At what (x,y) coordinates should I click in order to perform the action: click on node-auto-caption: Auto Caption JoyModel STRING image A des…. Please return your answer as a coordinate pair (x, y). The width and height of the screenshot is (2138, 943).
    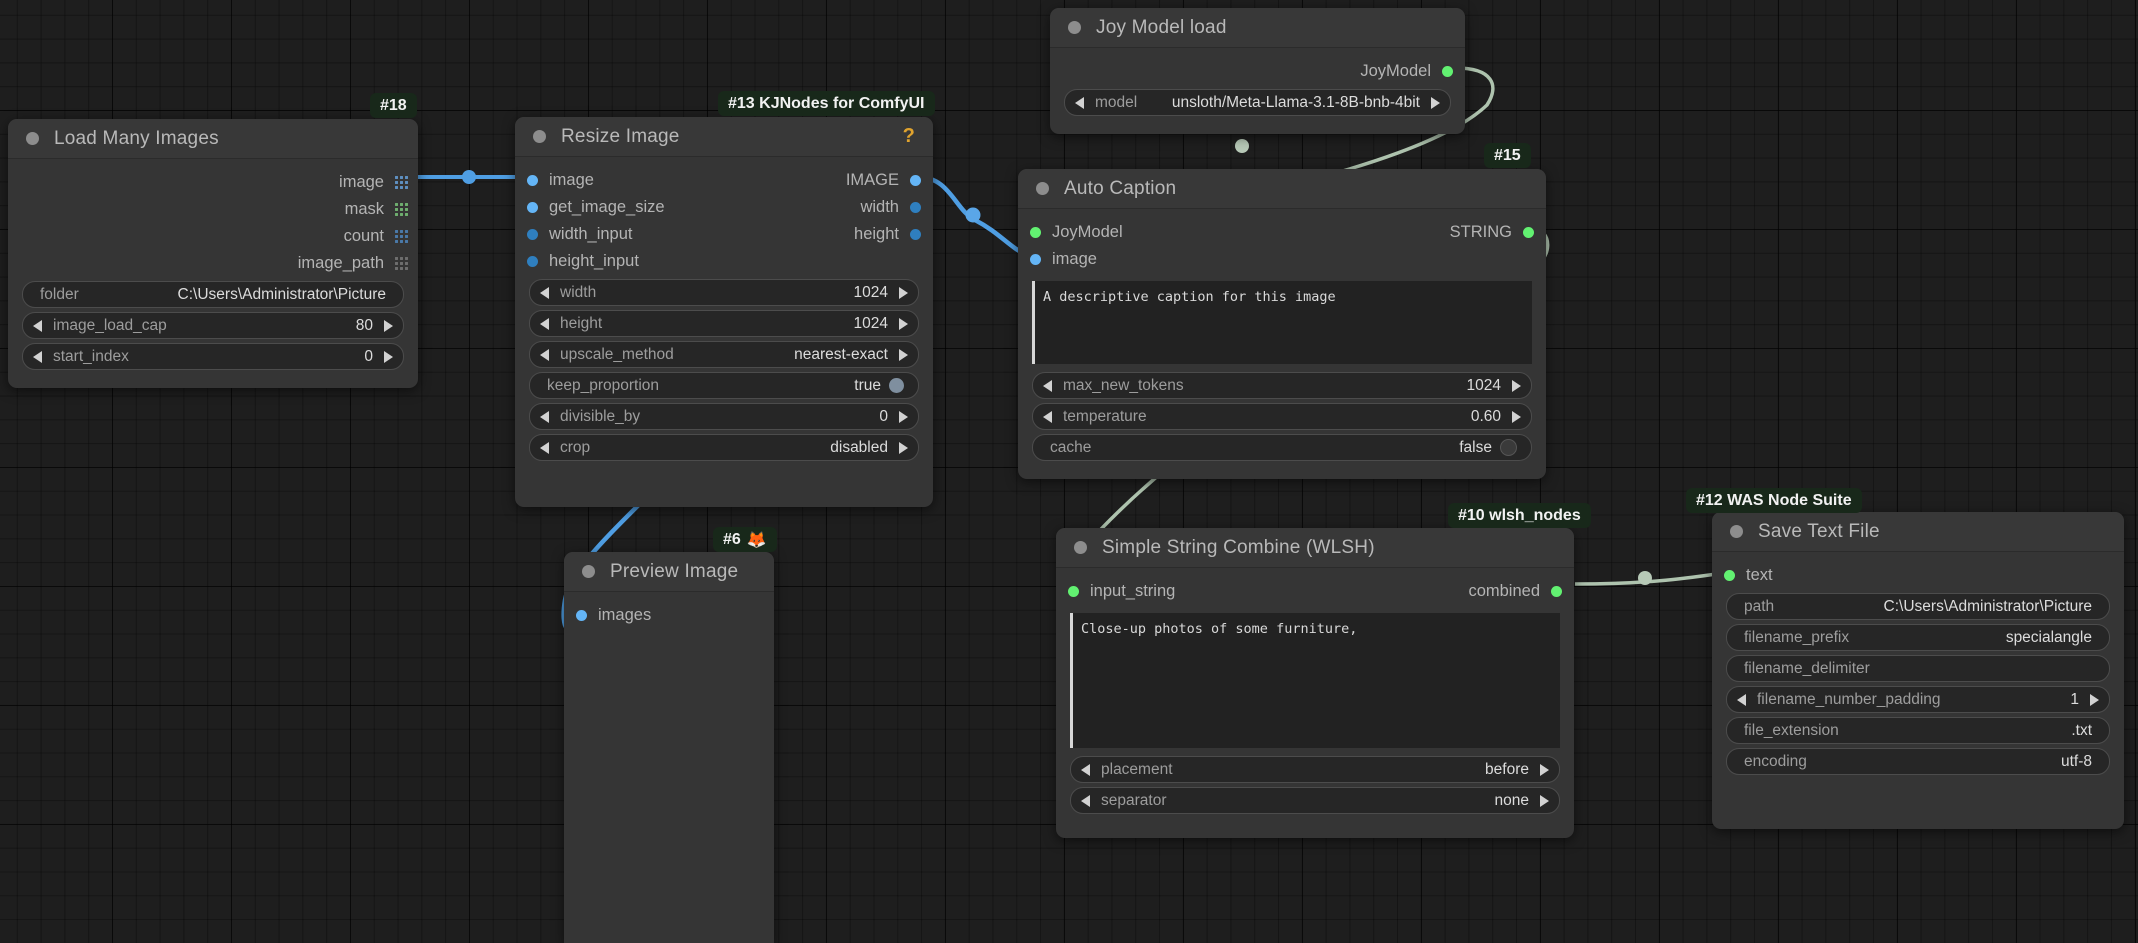
    Looking at the image, I should click on (1282, 324).